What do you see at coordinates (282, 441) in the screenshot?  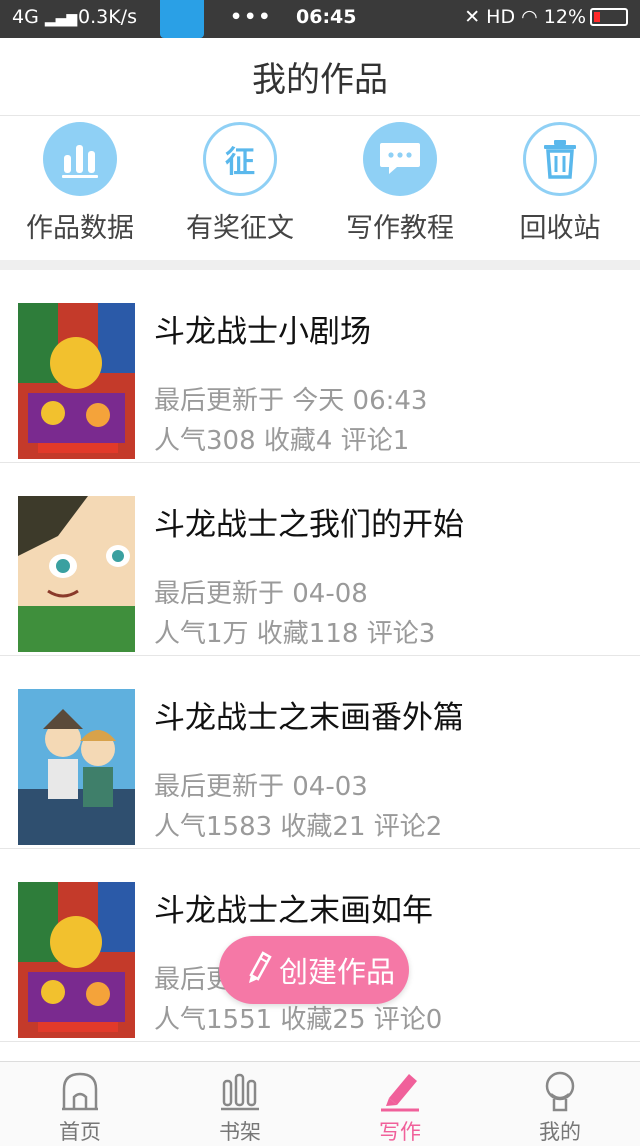 I see `work-stats: 人气308 收藏4 评论1` at bounding box center [282, 441].